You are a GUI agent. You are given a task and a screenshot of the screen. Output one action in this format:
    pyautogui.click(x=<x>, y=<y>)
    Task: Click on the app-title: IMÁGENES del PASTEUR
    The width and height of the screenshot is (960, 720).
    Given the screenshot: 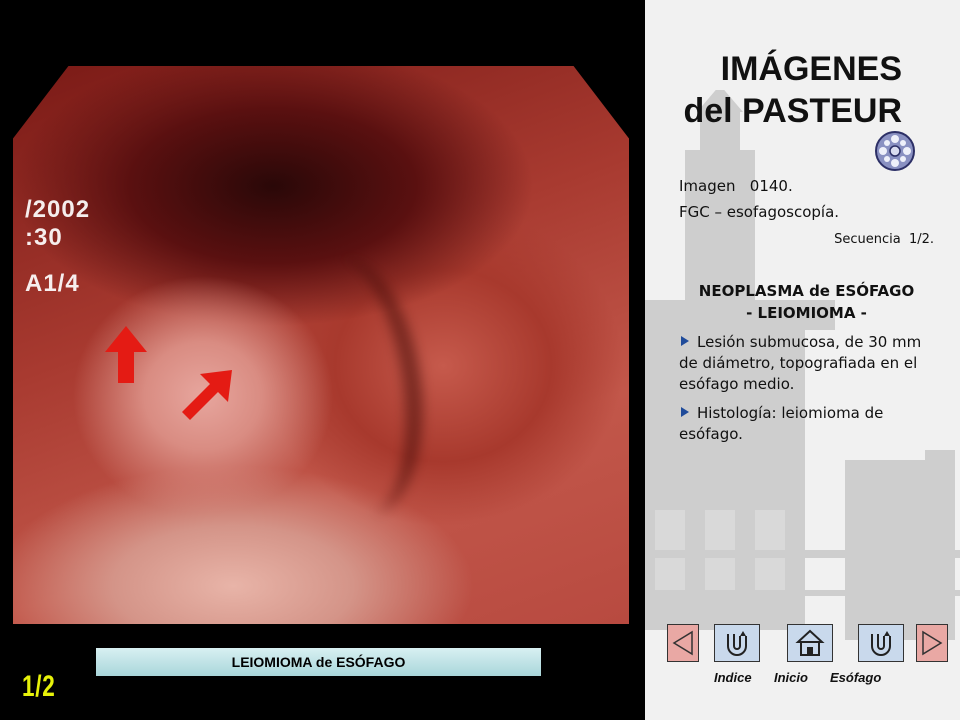 What is the action you would take?
    pyautogui.click(x=792, y=90)
    